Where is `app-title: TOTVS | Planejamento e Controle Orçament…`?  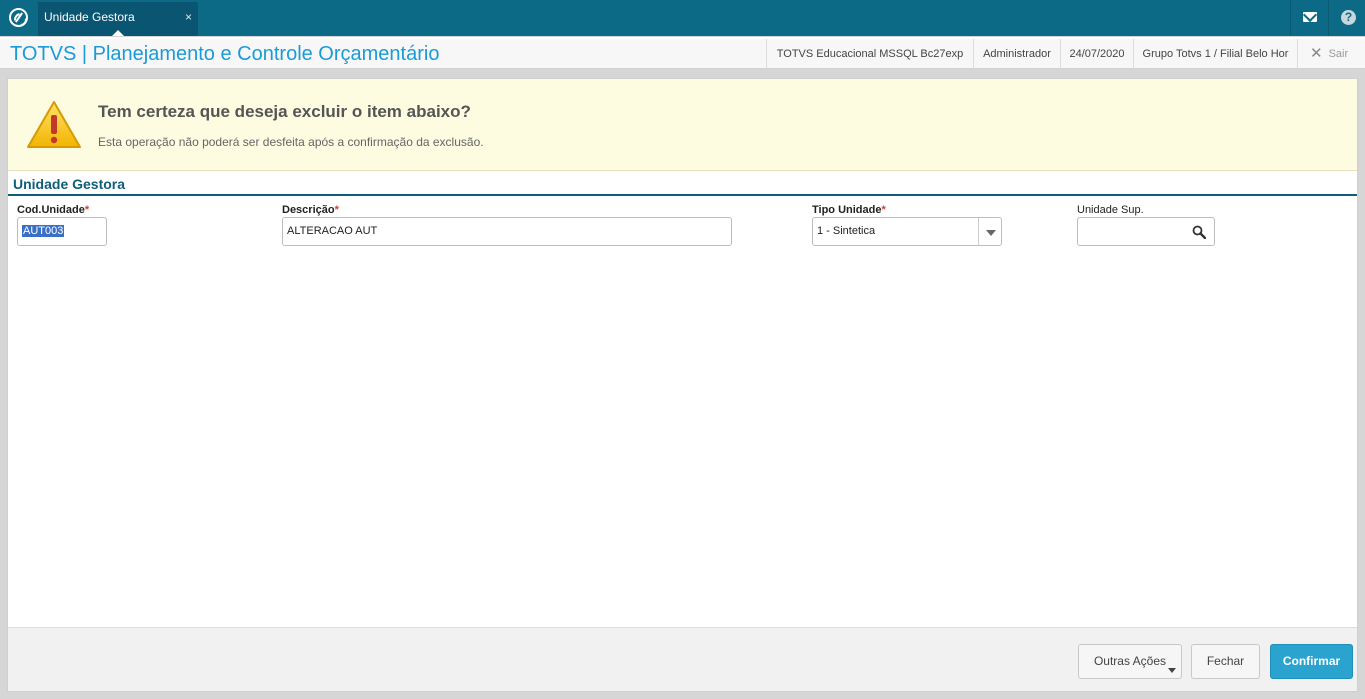 app-title: TOTVS | Planejamento e Controle Orçament… is located at coordinates (225, 54).